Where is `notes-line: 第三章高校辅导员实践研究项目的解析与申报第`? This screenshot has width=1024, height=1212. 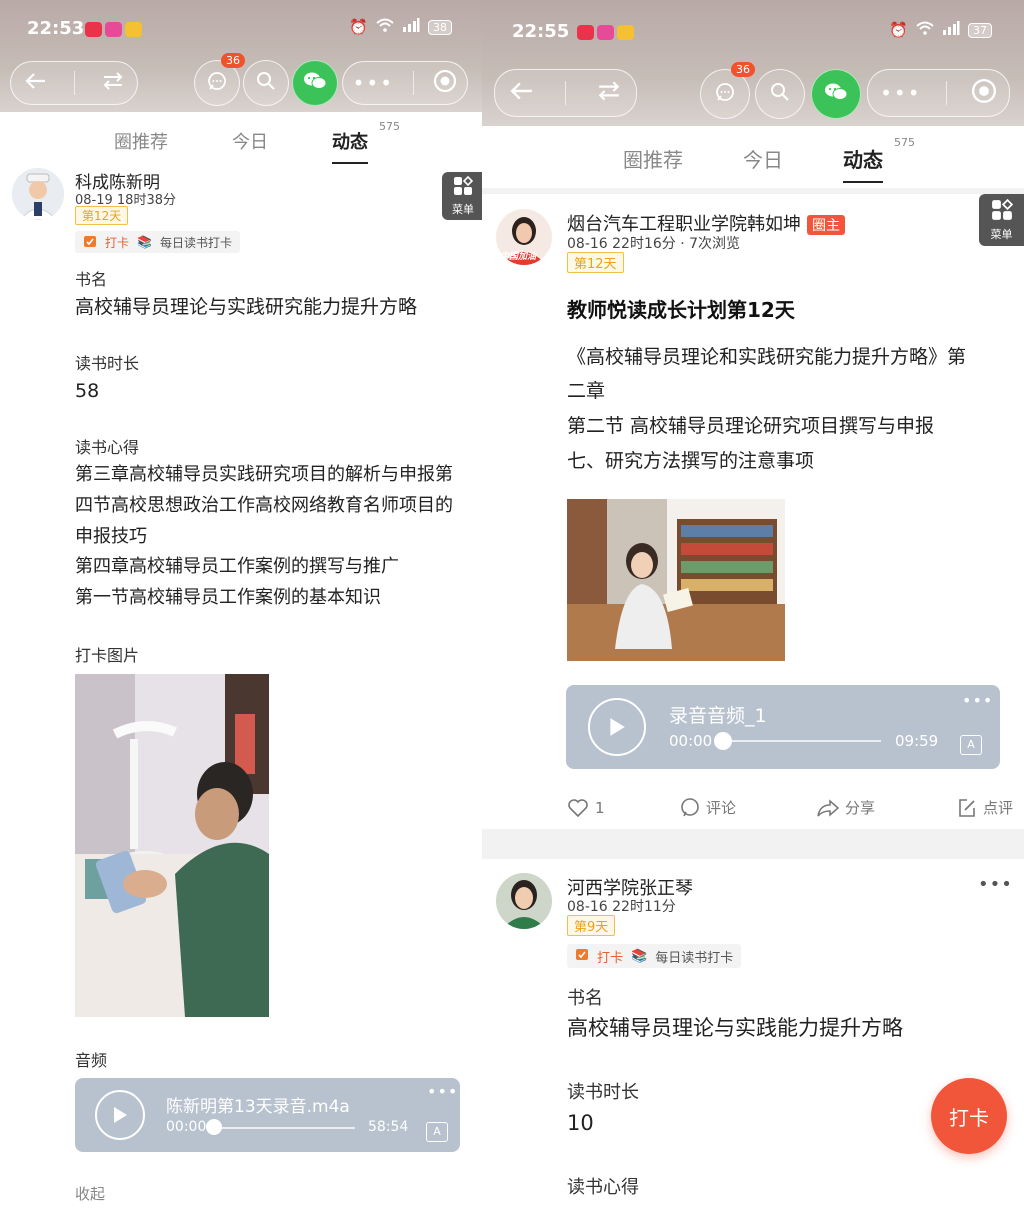 notes-line: 第三章高校辅导员实践研究项目的解析与申报第 is located at coordinates (264, 474).